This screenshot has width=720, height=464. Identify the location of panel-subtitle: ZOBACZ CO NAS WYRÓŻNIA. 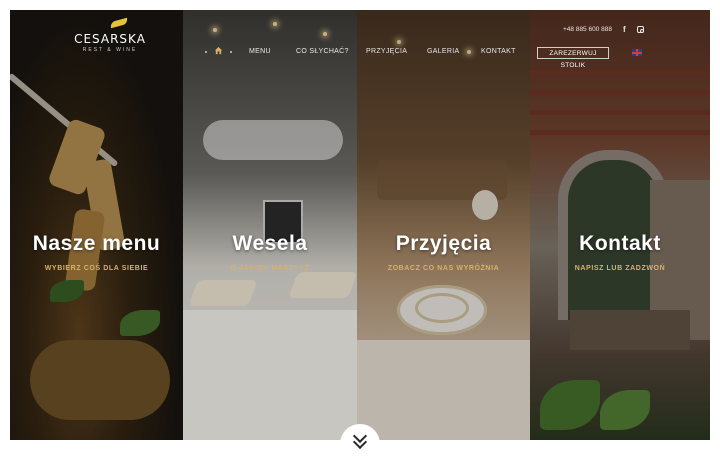
(443, 268).